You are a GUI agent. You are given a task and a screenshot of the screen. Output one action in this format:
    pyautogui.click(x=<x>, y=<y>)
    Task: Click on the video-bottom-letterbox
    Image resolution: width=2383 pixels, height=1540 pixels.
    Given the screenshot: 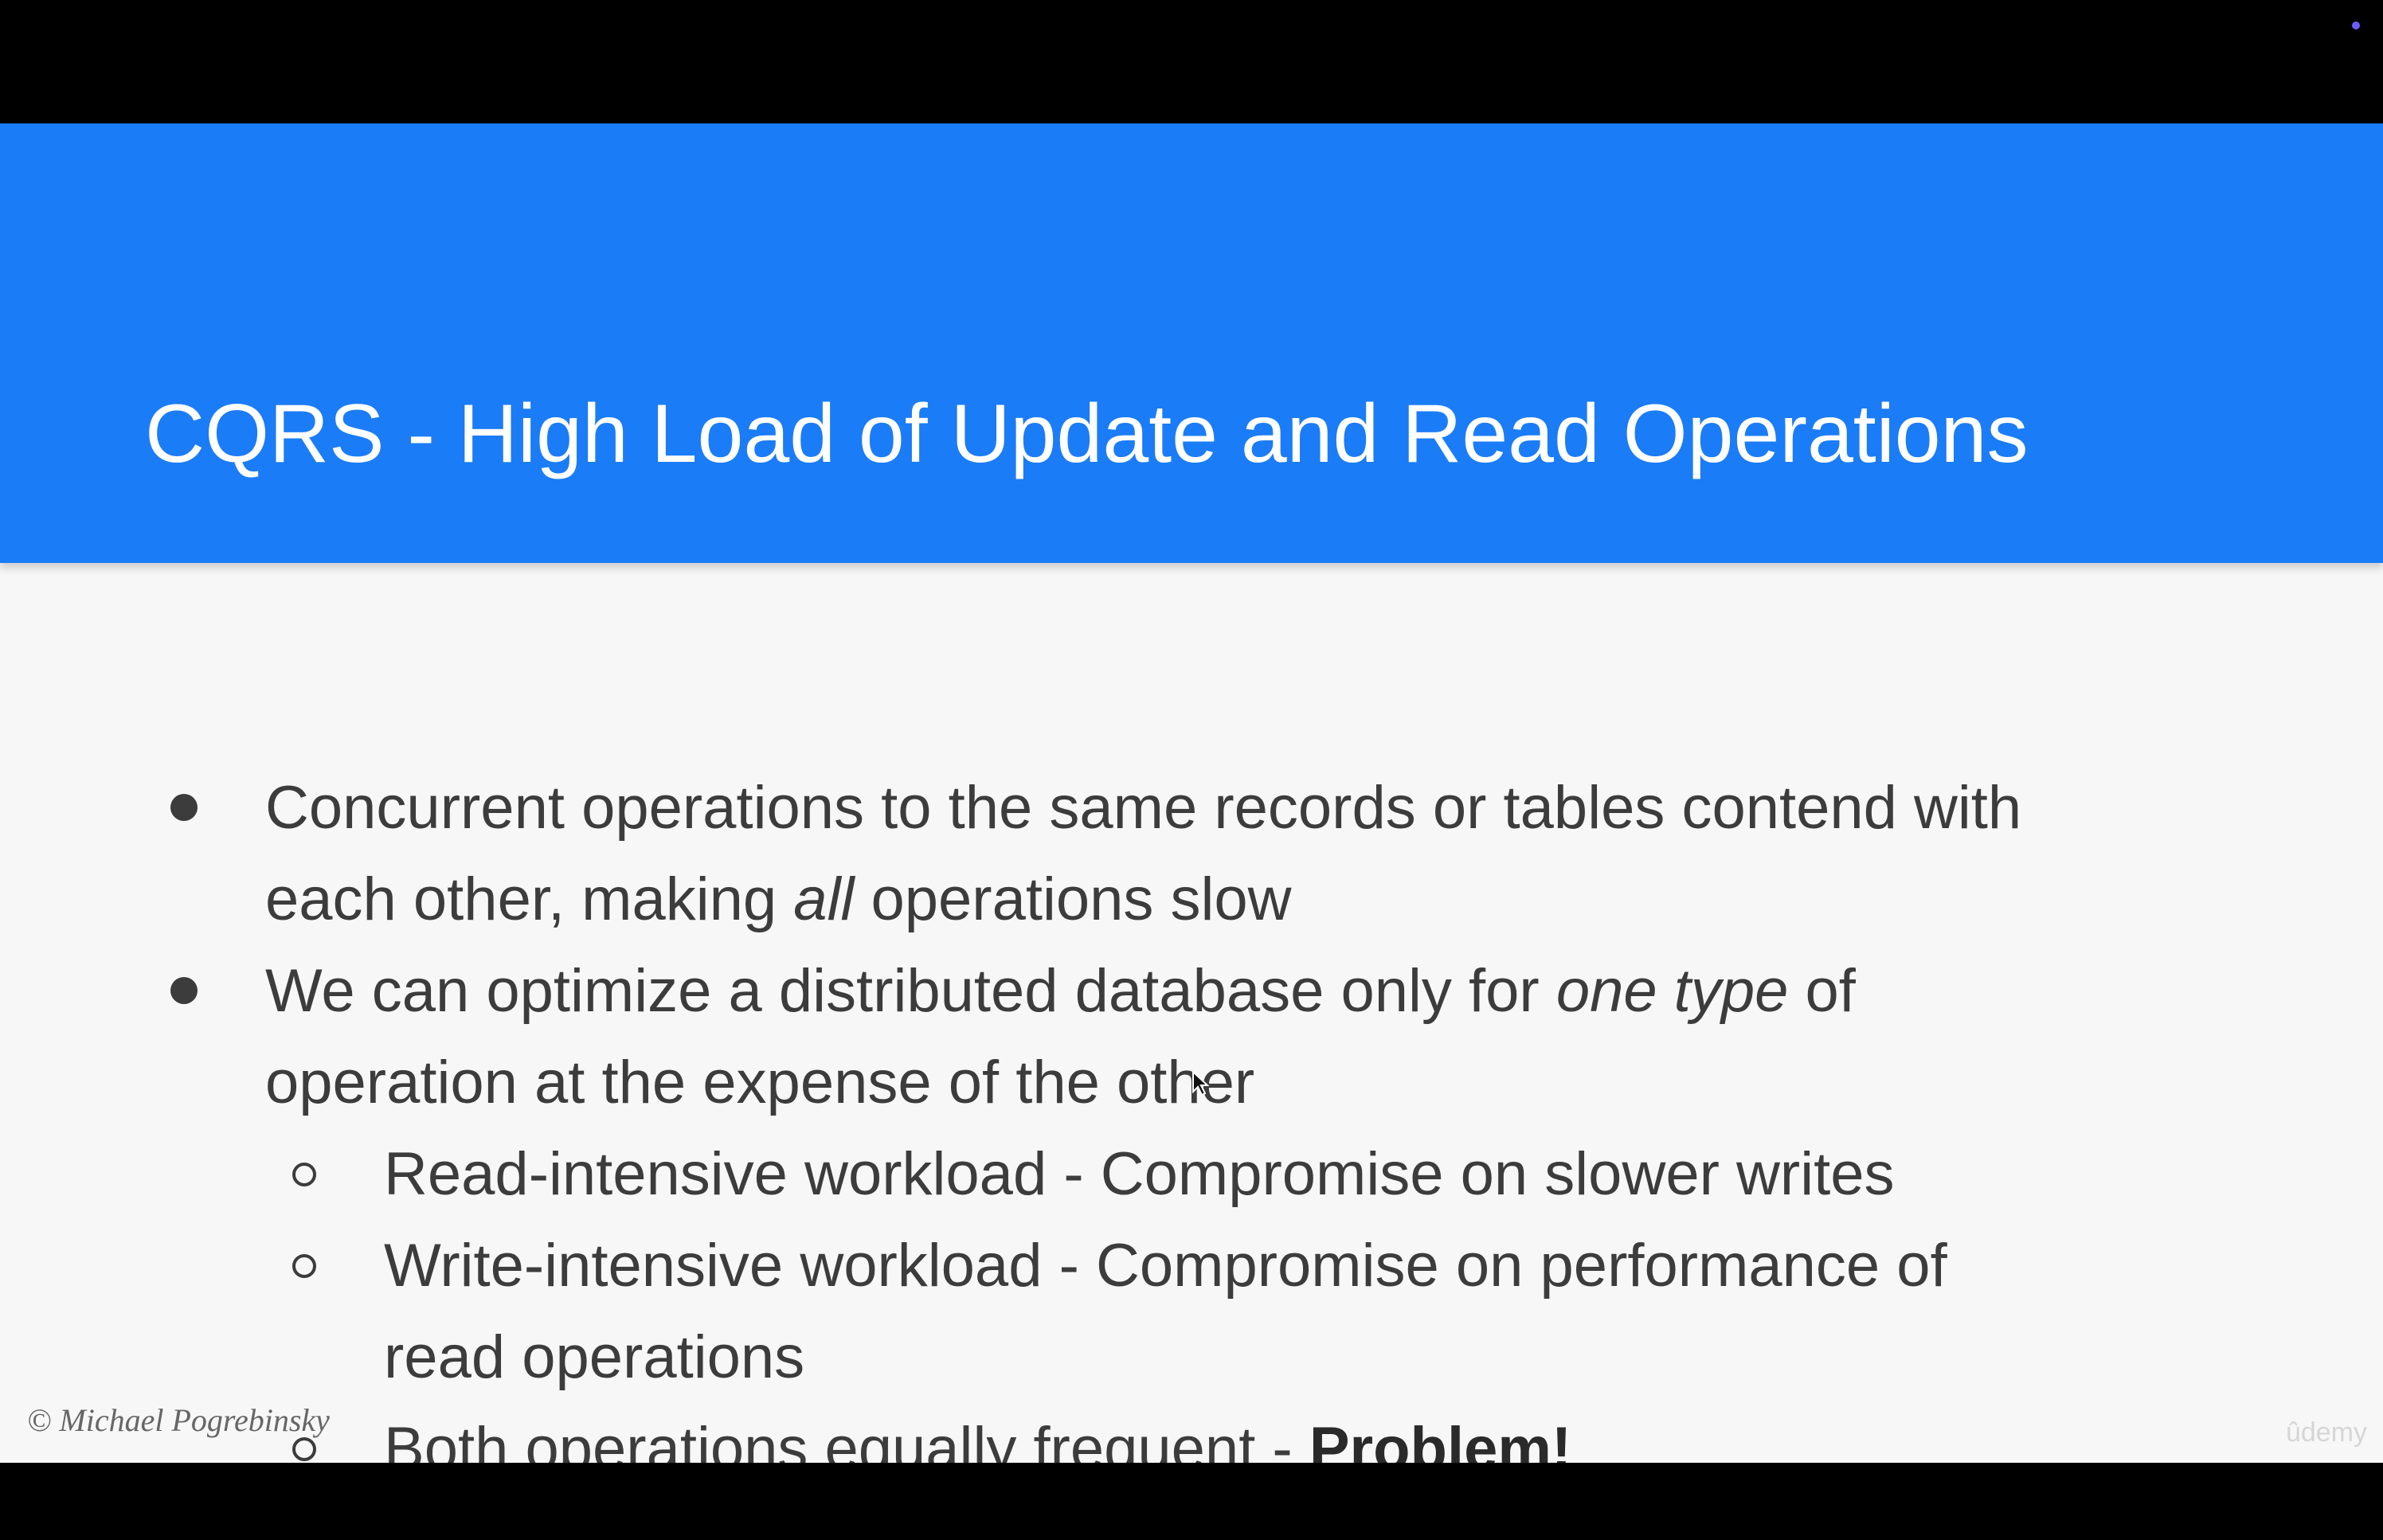 What is the action you would take?
    pyautogui.click(x=1191, y=1501)
    